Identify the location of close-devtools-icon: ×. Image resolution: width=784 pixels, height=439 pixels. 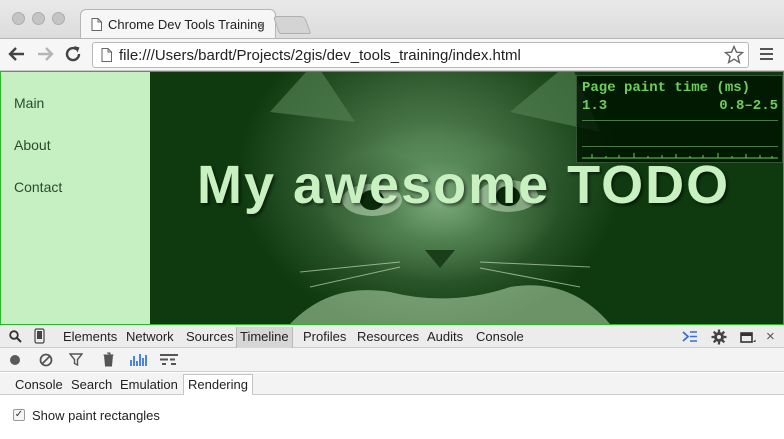
(770, 336).